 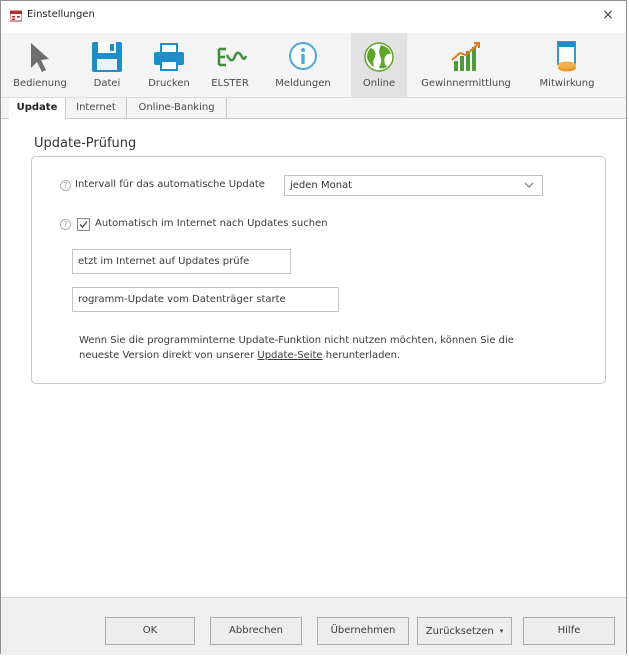 I want to click on info-icon, so click(x=303, y=56).